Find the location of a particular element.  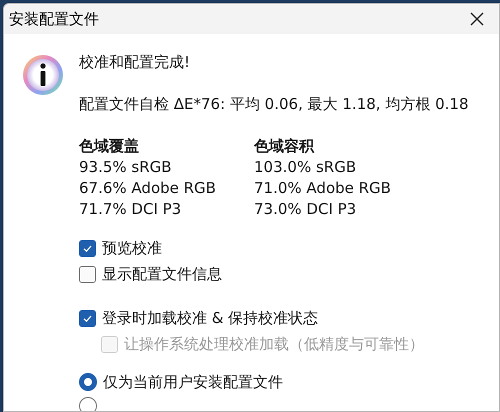

gamut-value: 73.0% DCI P3 is located at coordinates (306, 209).